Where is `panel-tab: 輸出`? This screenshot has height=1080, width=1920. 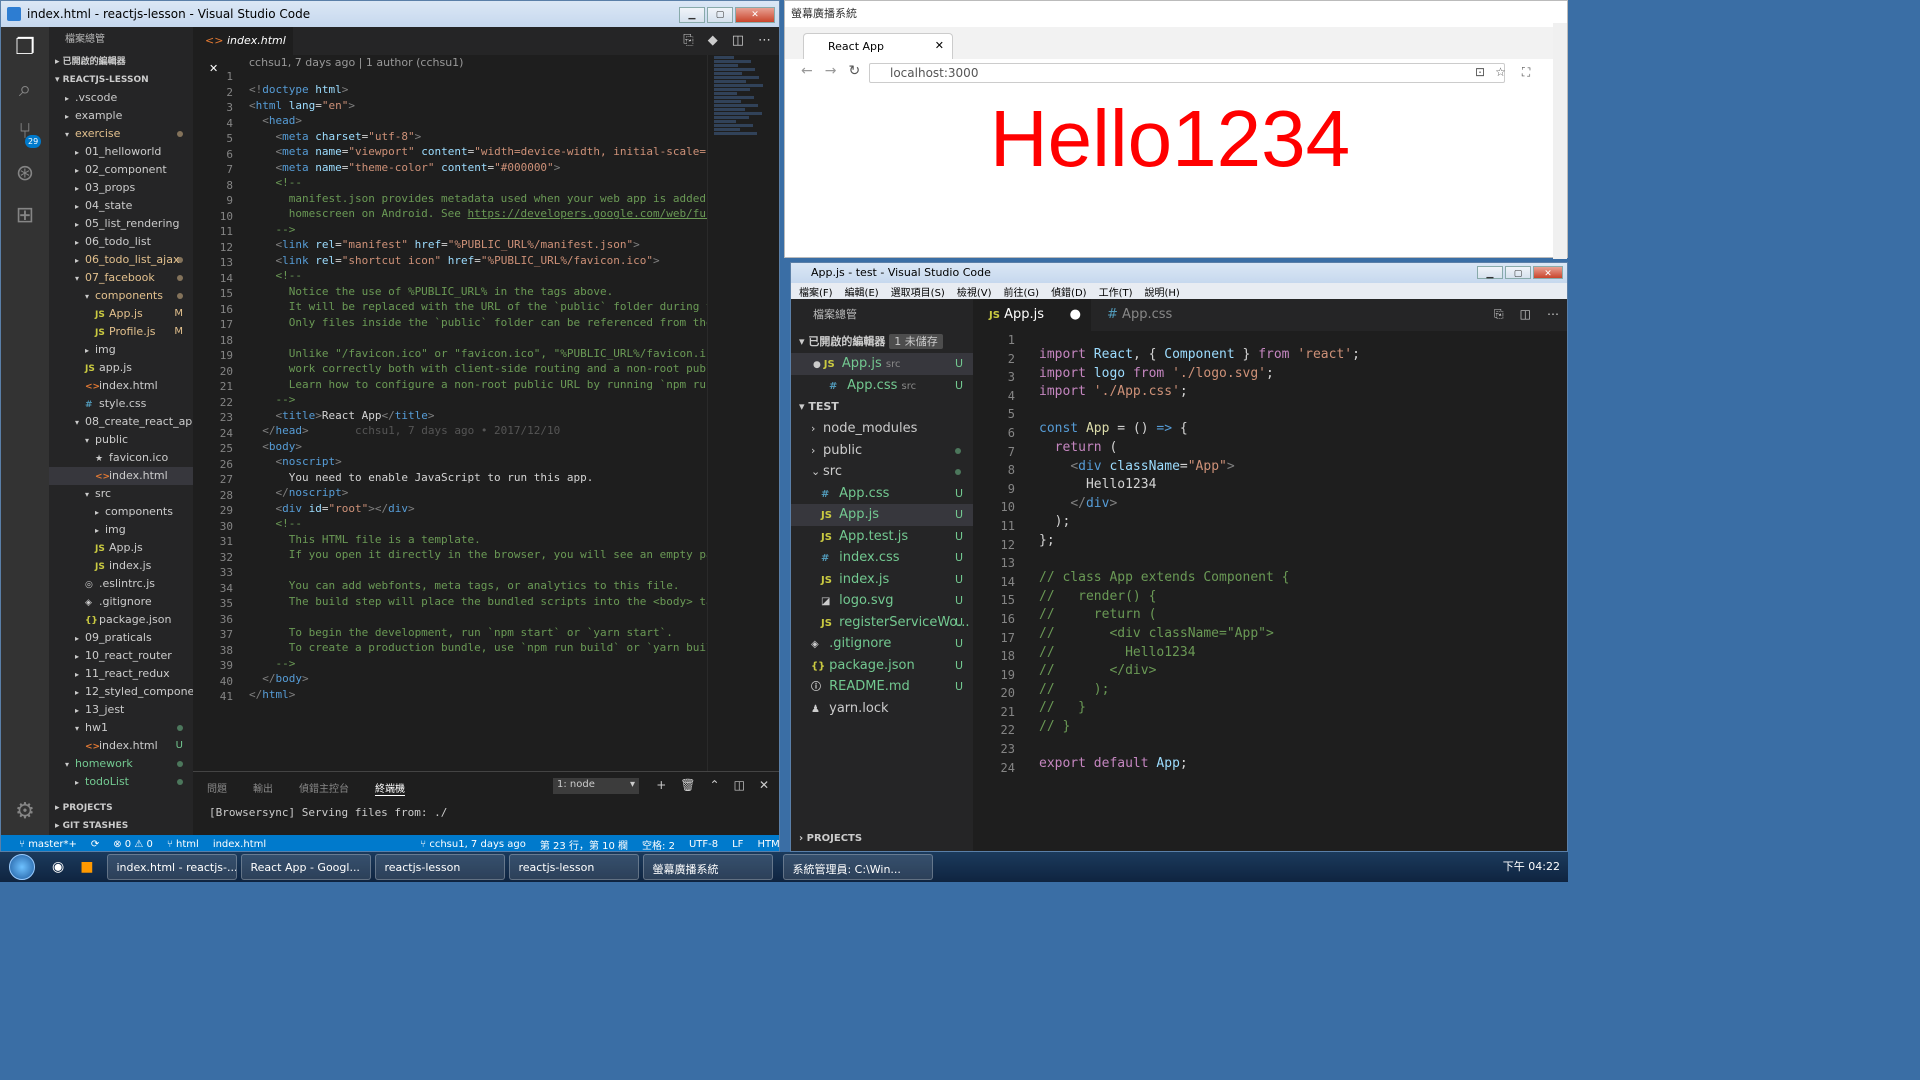 panel-tab: 輸出 is located at coordinates (263, 787).